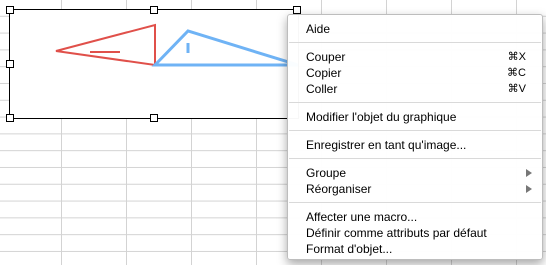  I want to click on menu-item-paste-label: Coller, so click(322, 89).